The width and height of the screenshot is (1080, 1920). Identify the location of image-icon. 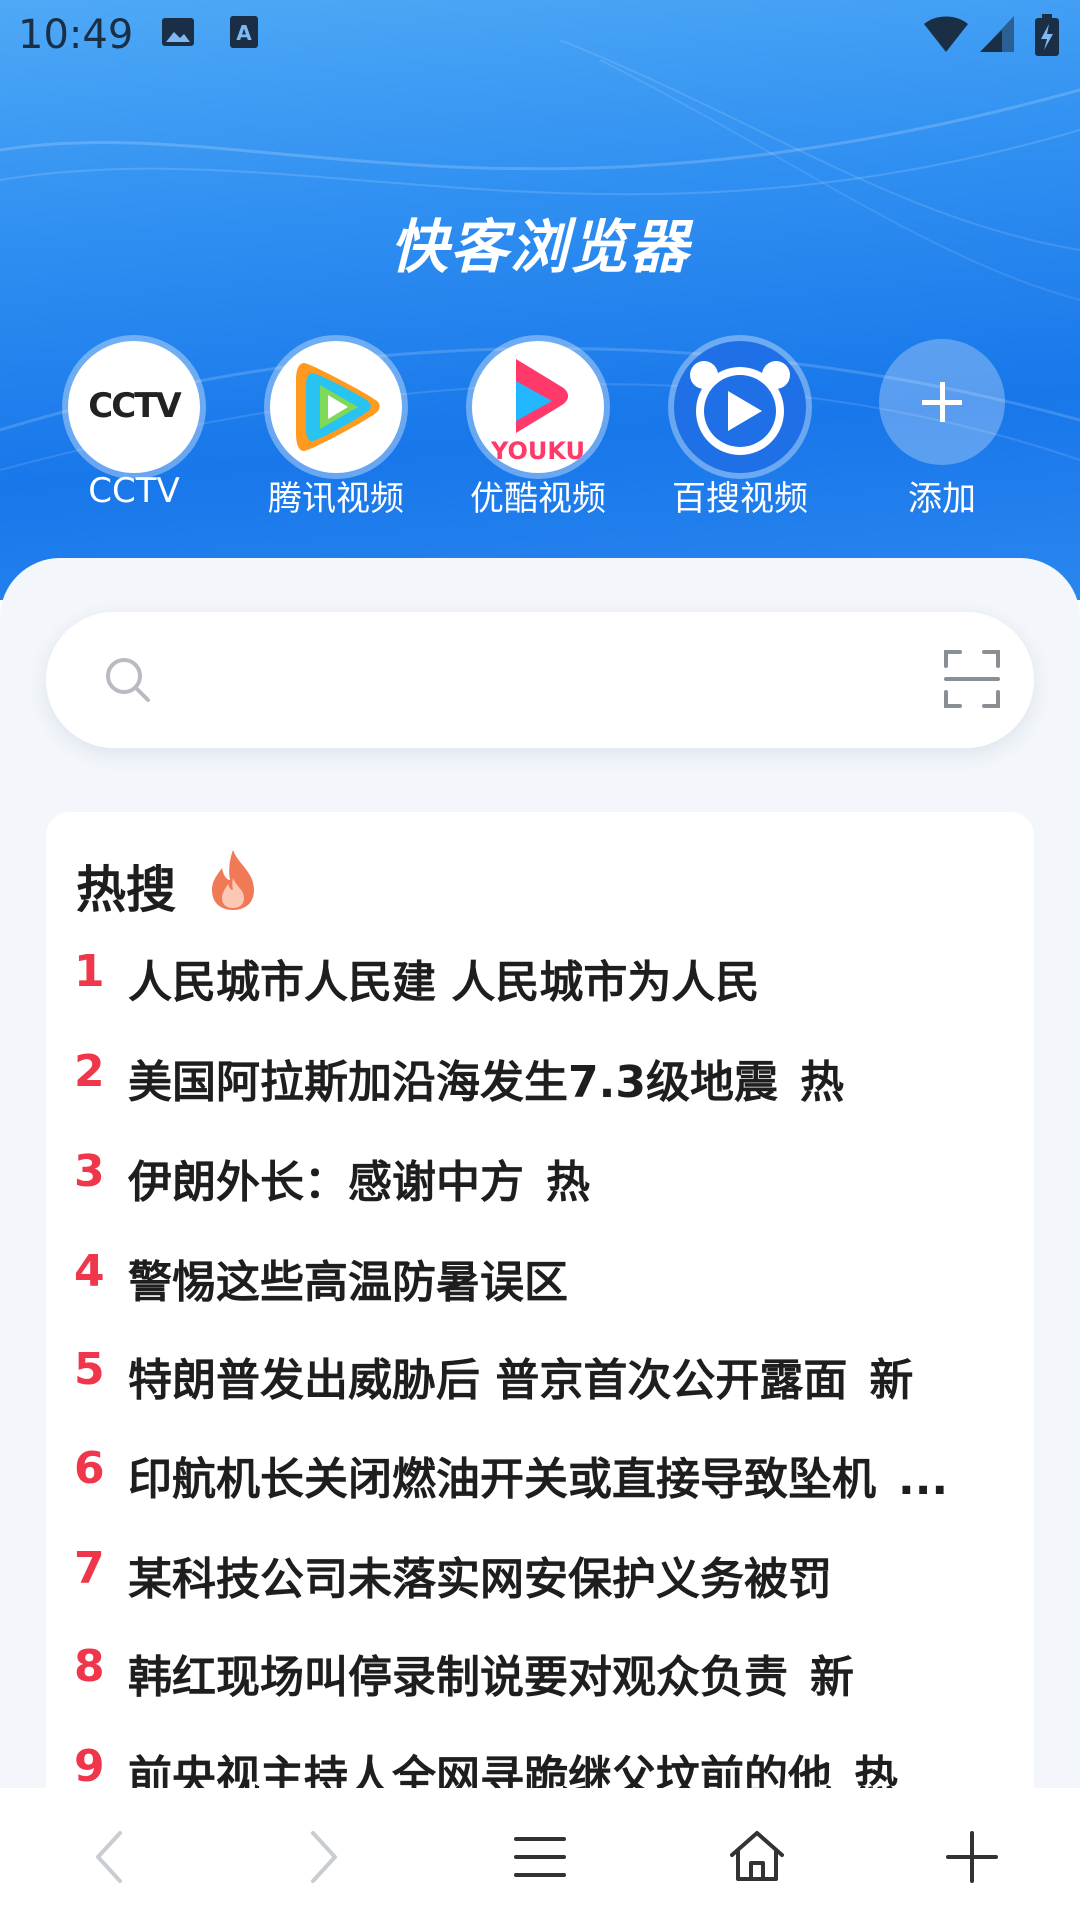
(178, 34).